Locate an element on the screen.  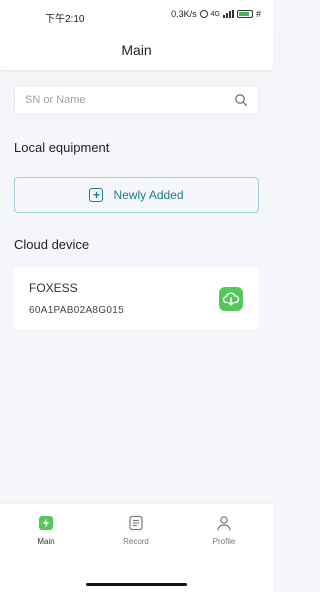
device-card: FOXESS 60A1PAB02A8G015 is located at coordinates (136, 298).